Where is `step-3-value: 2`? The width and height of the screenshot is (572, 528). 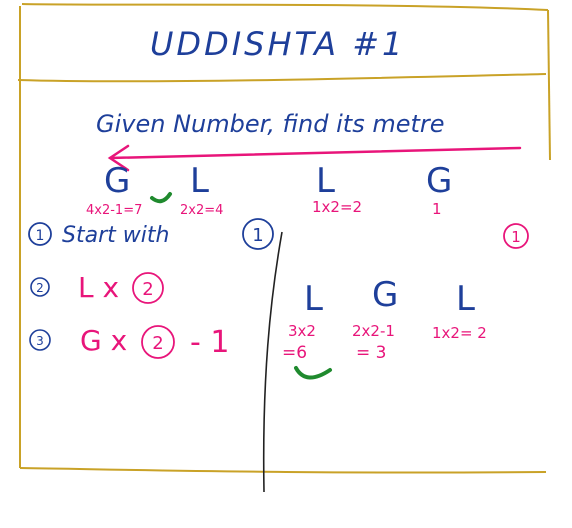
step-3-value: 2 is located at coordinates (157, 343).